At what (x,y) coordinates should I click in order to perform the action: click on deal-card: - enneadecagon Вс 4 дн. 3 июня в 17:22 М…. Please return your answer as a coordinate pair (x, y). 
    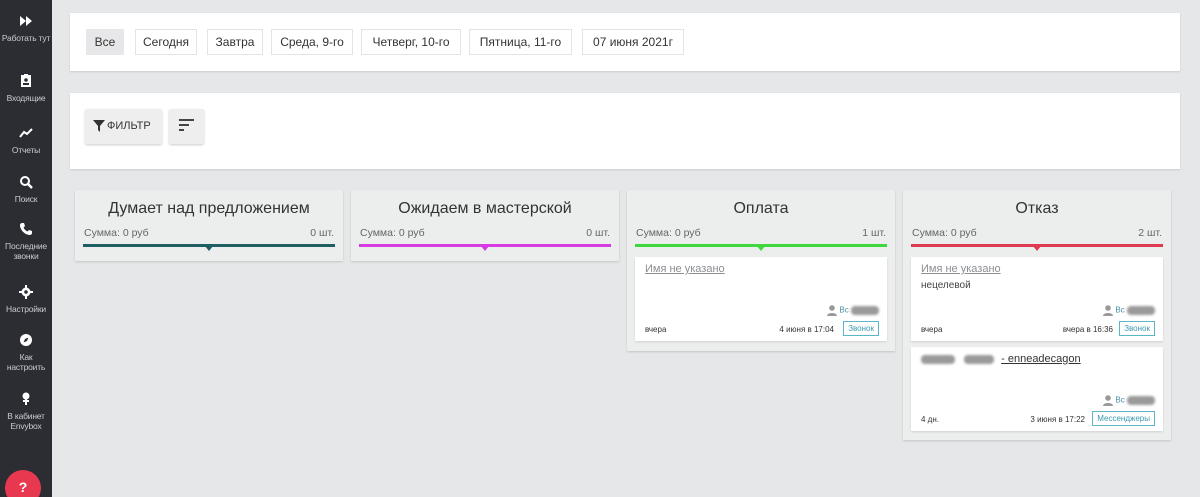
    Looking at the image, I should click on (1037, 389).